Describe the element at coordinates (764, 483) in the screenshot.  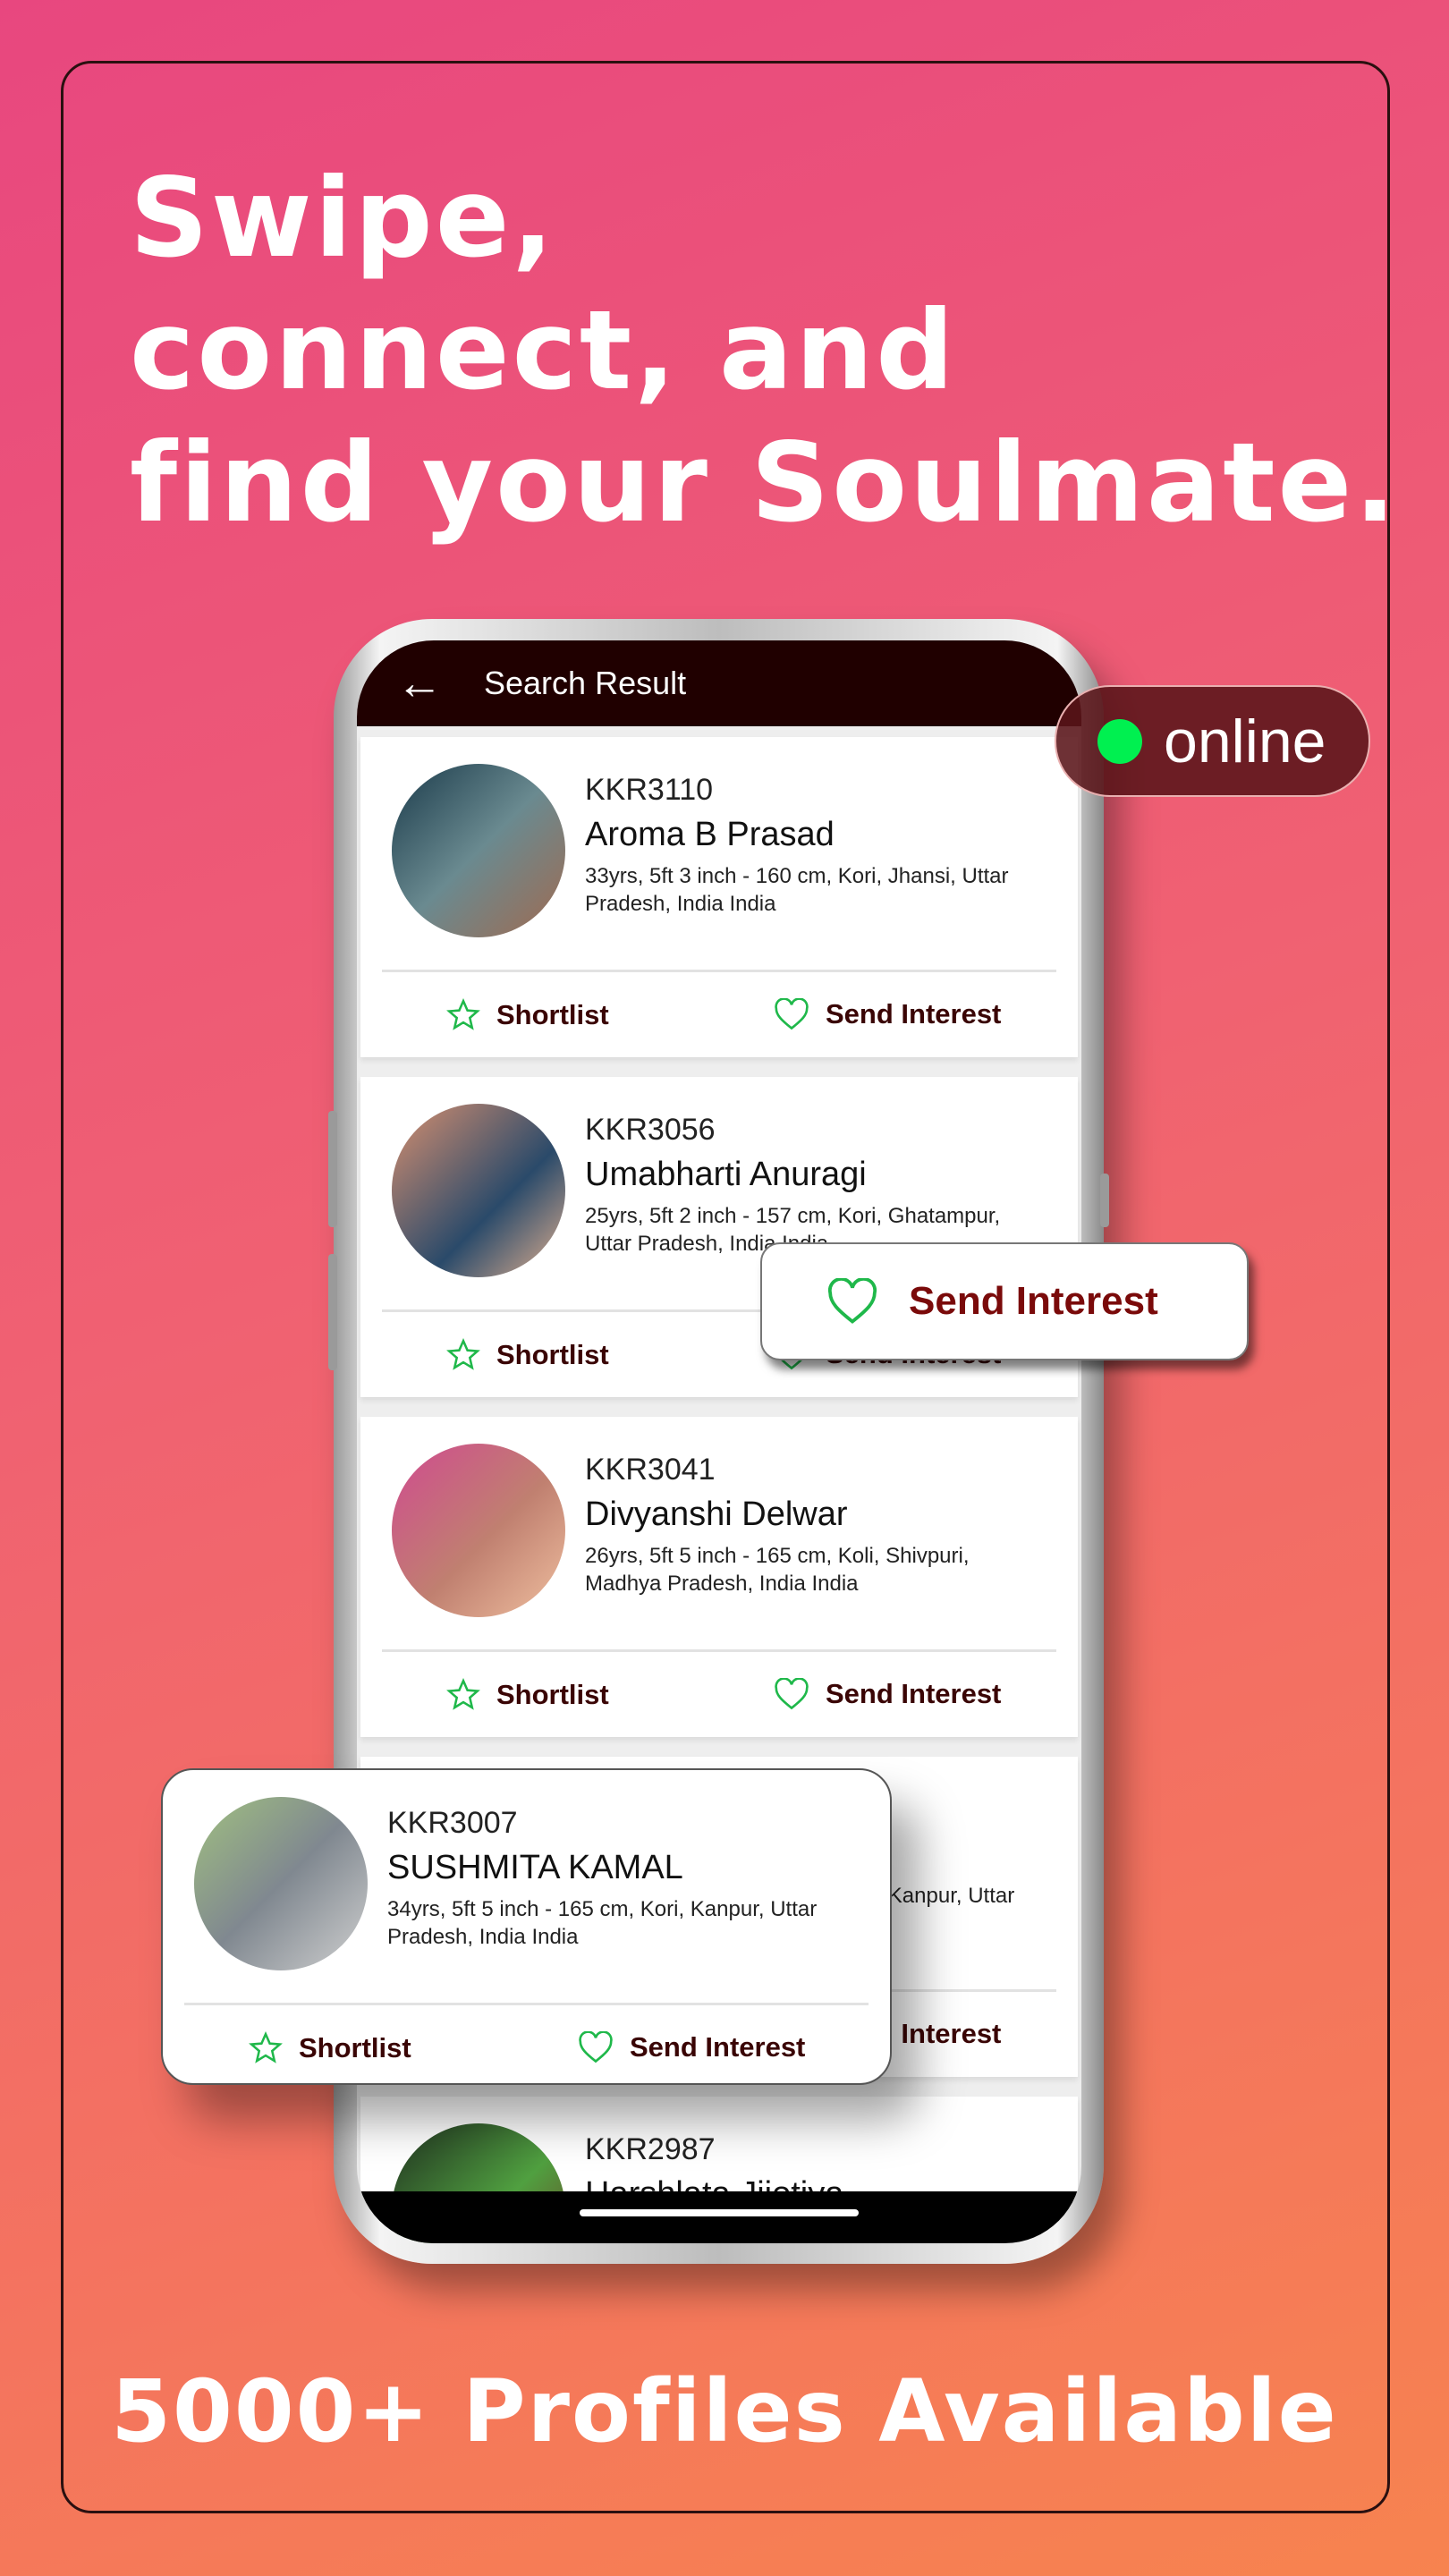
I see `headline-line: find your Soulmate.` at that location.